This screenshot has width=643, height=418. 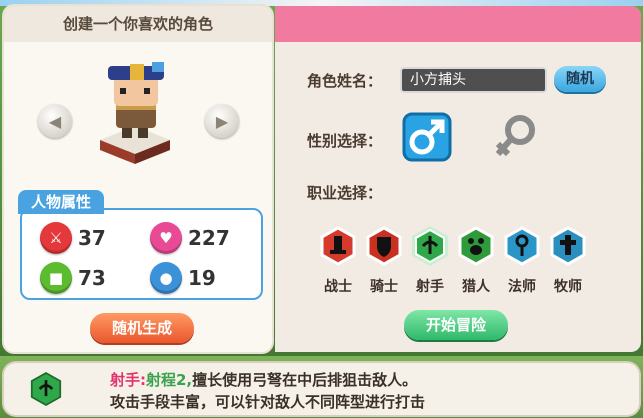 What do you see at coordinates (338, 246) in the screenshot?
I see `warrior-icon` at bounding box center [338, 246].